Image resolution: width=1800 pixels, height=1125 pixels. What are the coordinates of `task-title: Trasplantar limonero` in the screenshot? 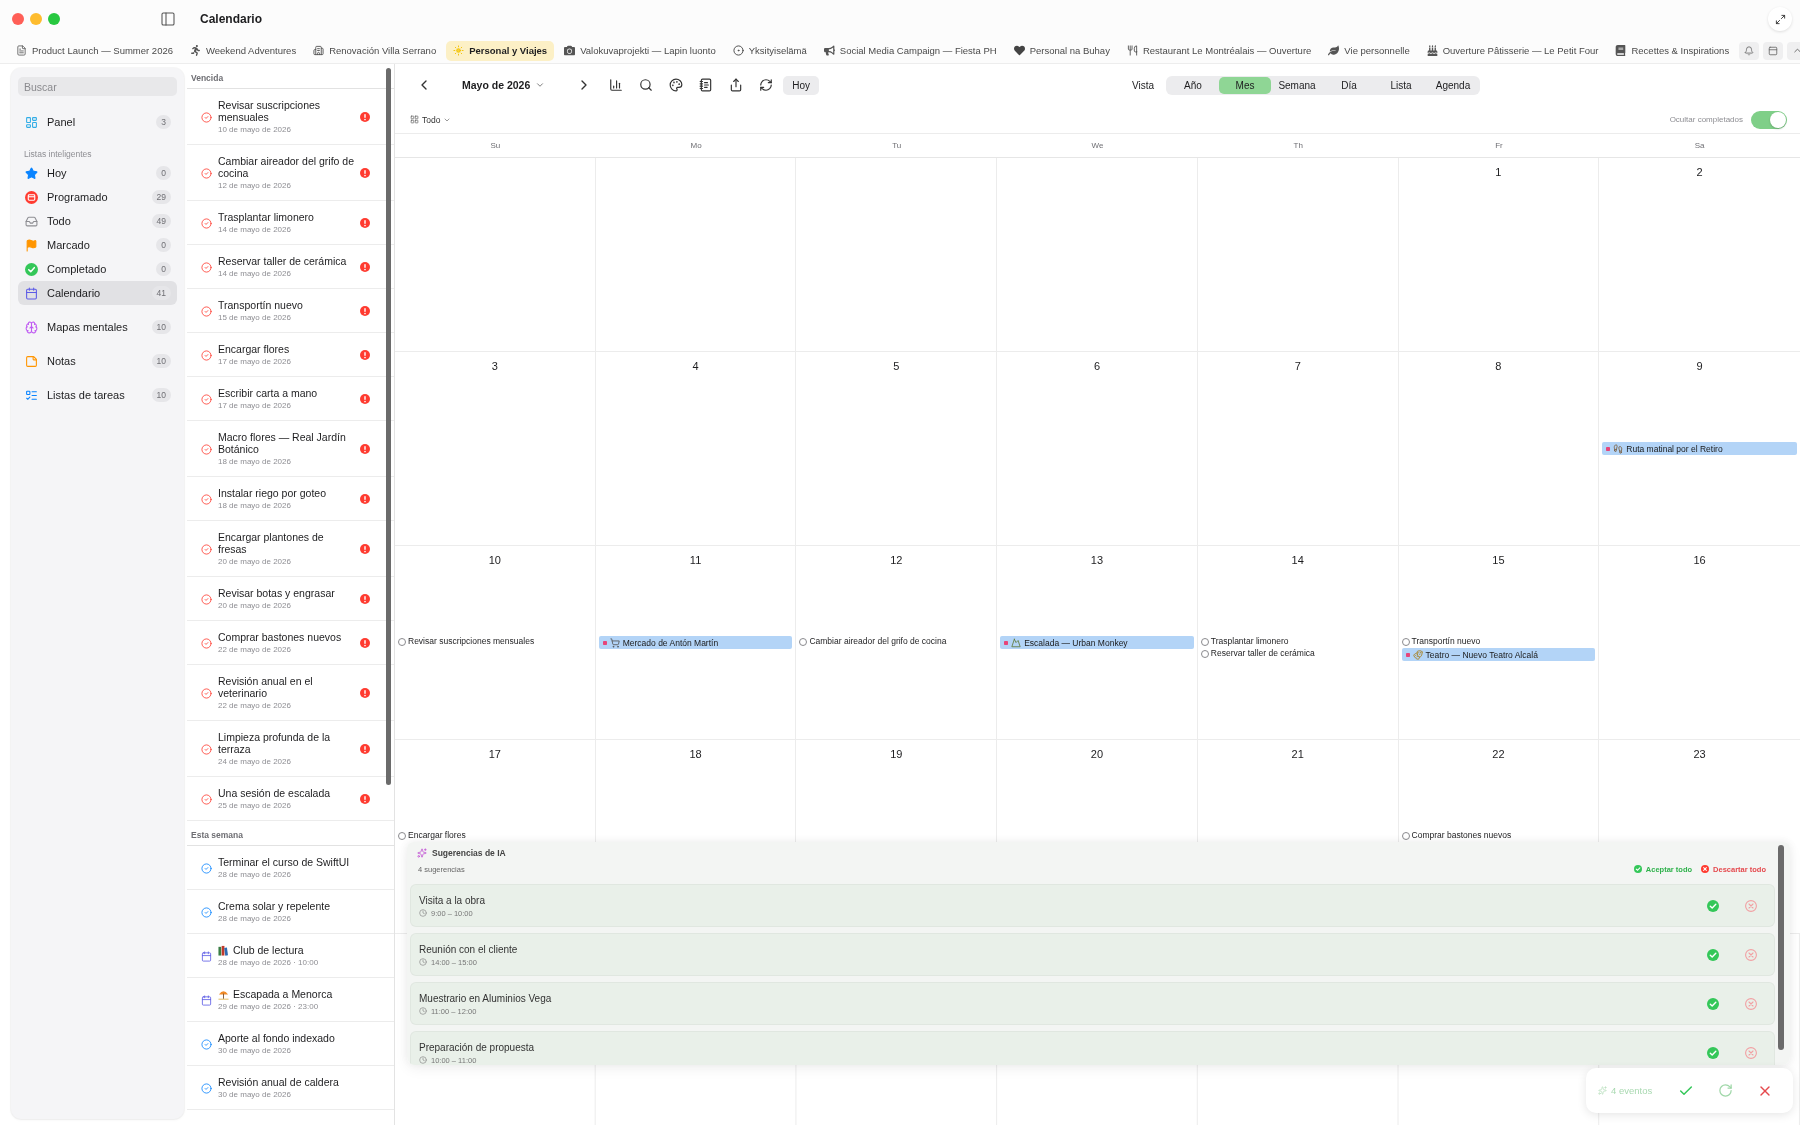 It's located at (266, 217).